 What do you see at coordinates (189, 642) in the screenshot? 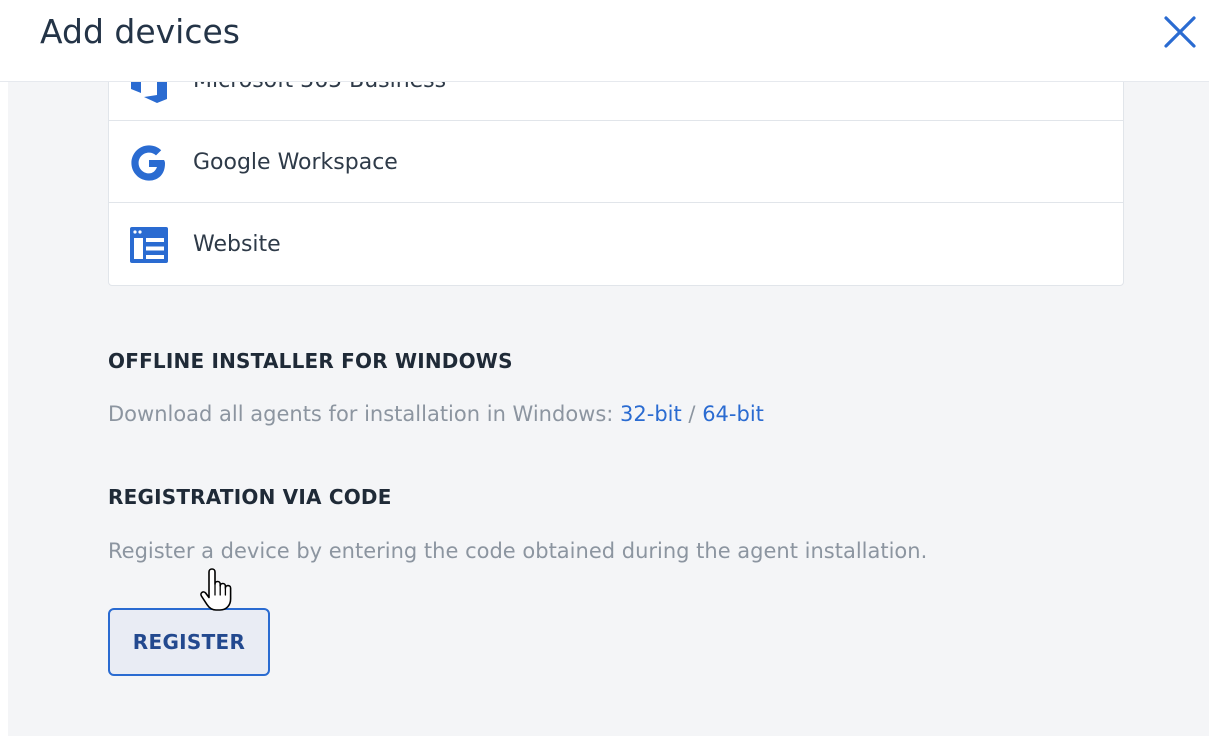
I see `register-button: REGISTER` at bounding box center [189, 642].